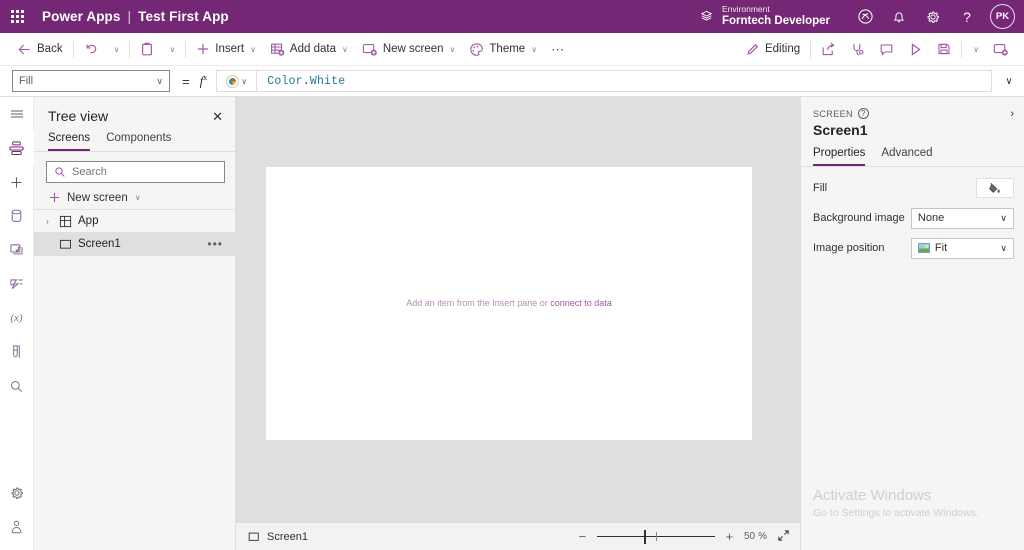  What do you see at coordinates (558, 49) in the screenshot?
I see `overflow-button: ⋯` at bounding box center [558, 49].